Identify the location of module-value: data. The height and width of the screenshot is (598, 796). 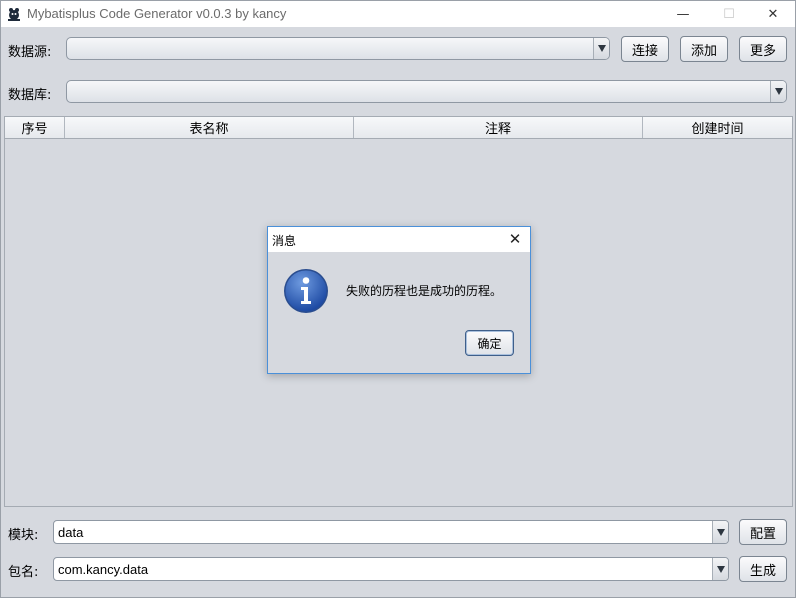
(71, 532).